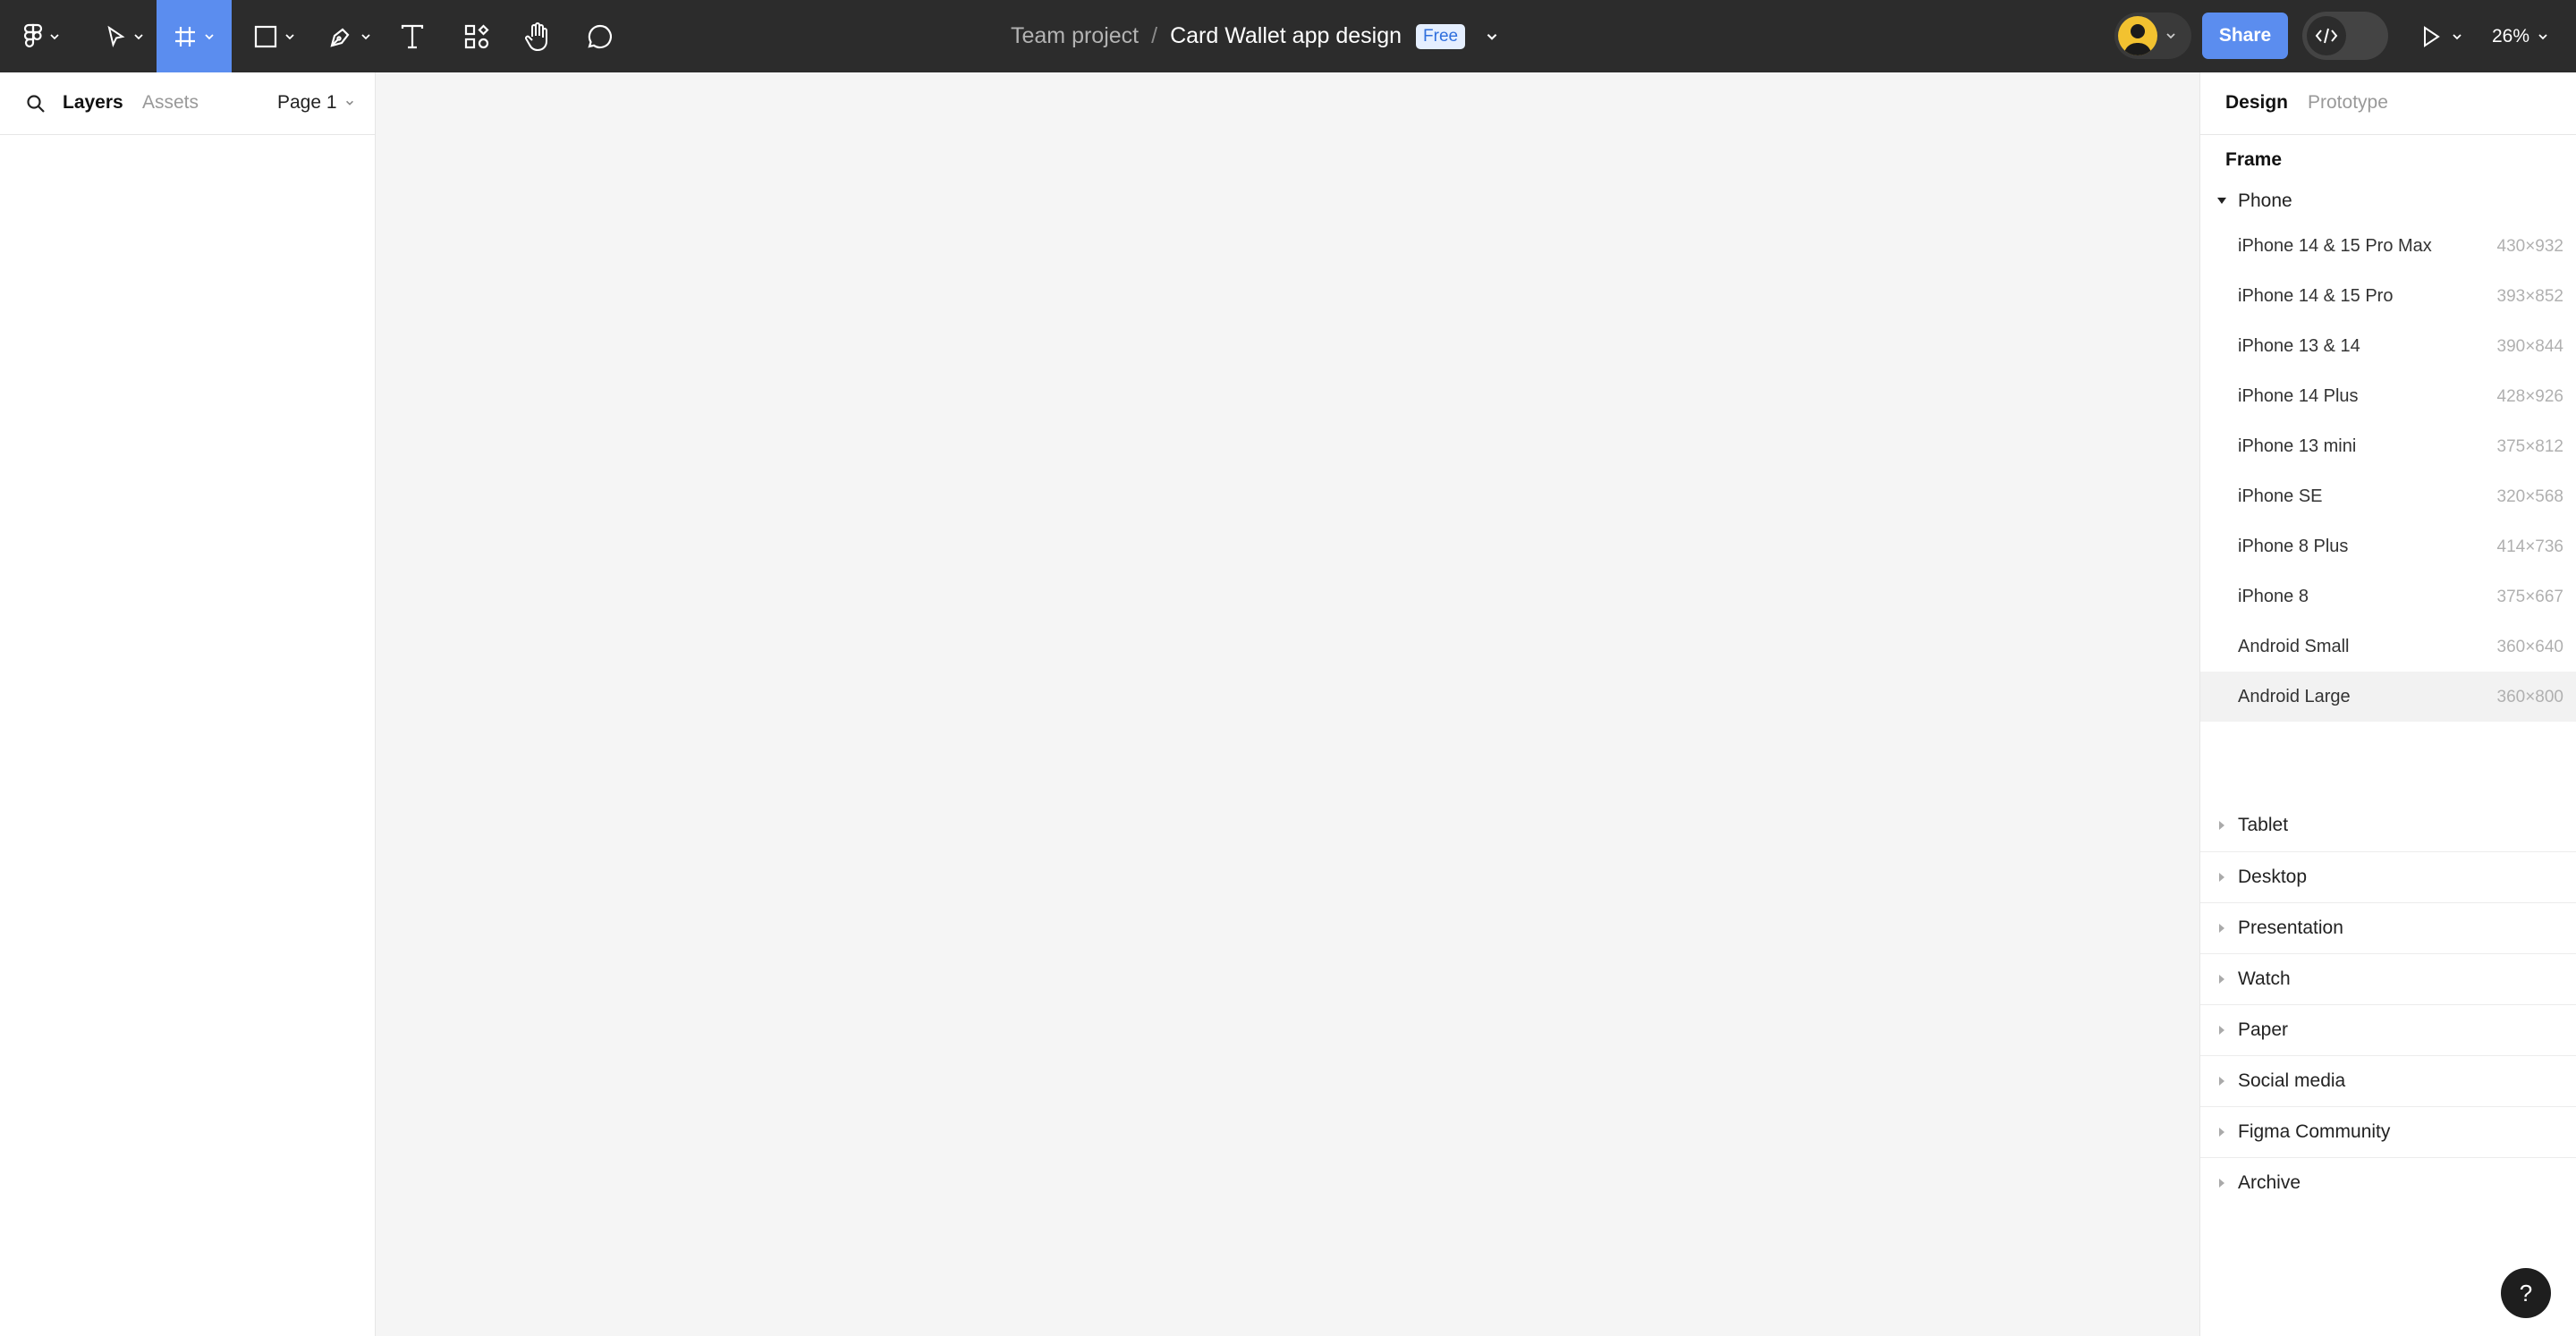 The image size is (2576, 1336). I want to click on hand-icon, so click(536, 36).